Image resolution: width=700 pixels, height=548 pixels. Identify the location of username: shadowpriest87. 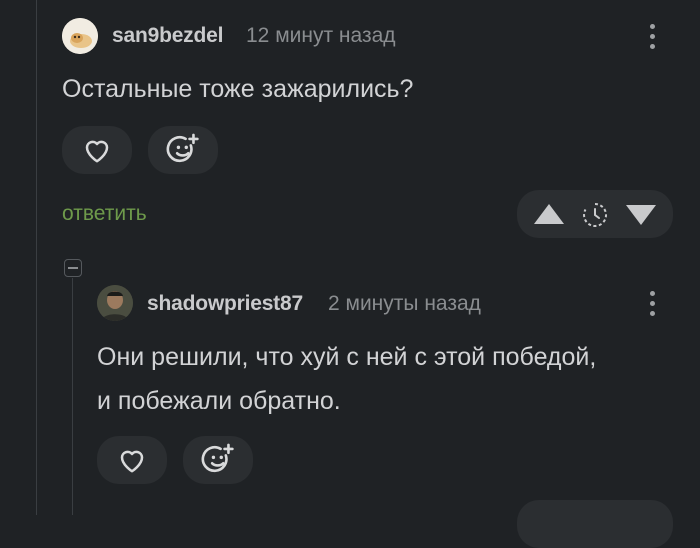
(225, 304).